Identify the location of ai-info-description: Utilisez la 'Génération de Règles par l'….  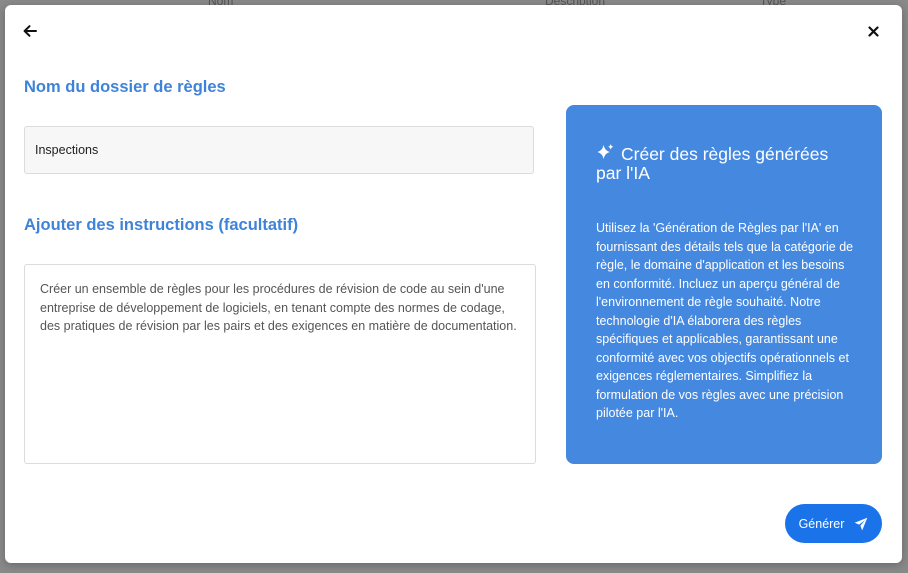
(725, 320).